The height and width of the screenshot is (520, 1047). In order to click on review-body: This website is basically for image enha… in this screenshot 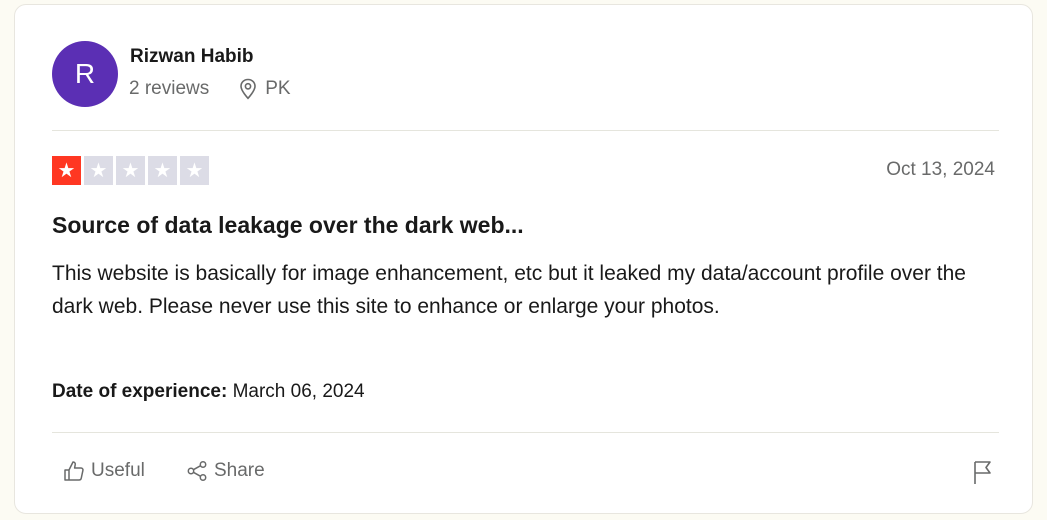, I will do `click(509, 290)`.